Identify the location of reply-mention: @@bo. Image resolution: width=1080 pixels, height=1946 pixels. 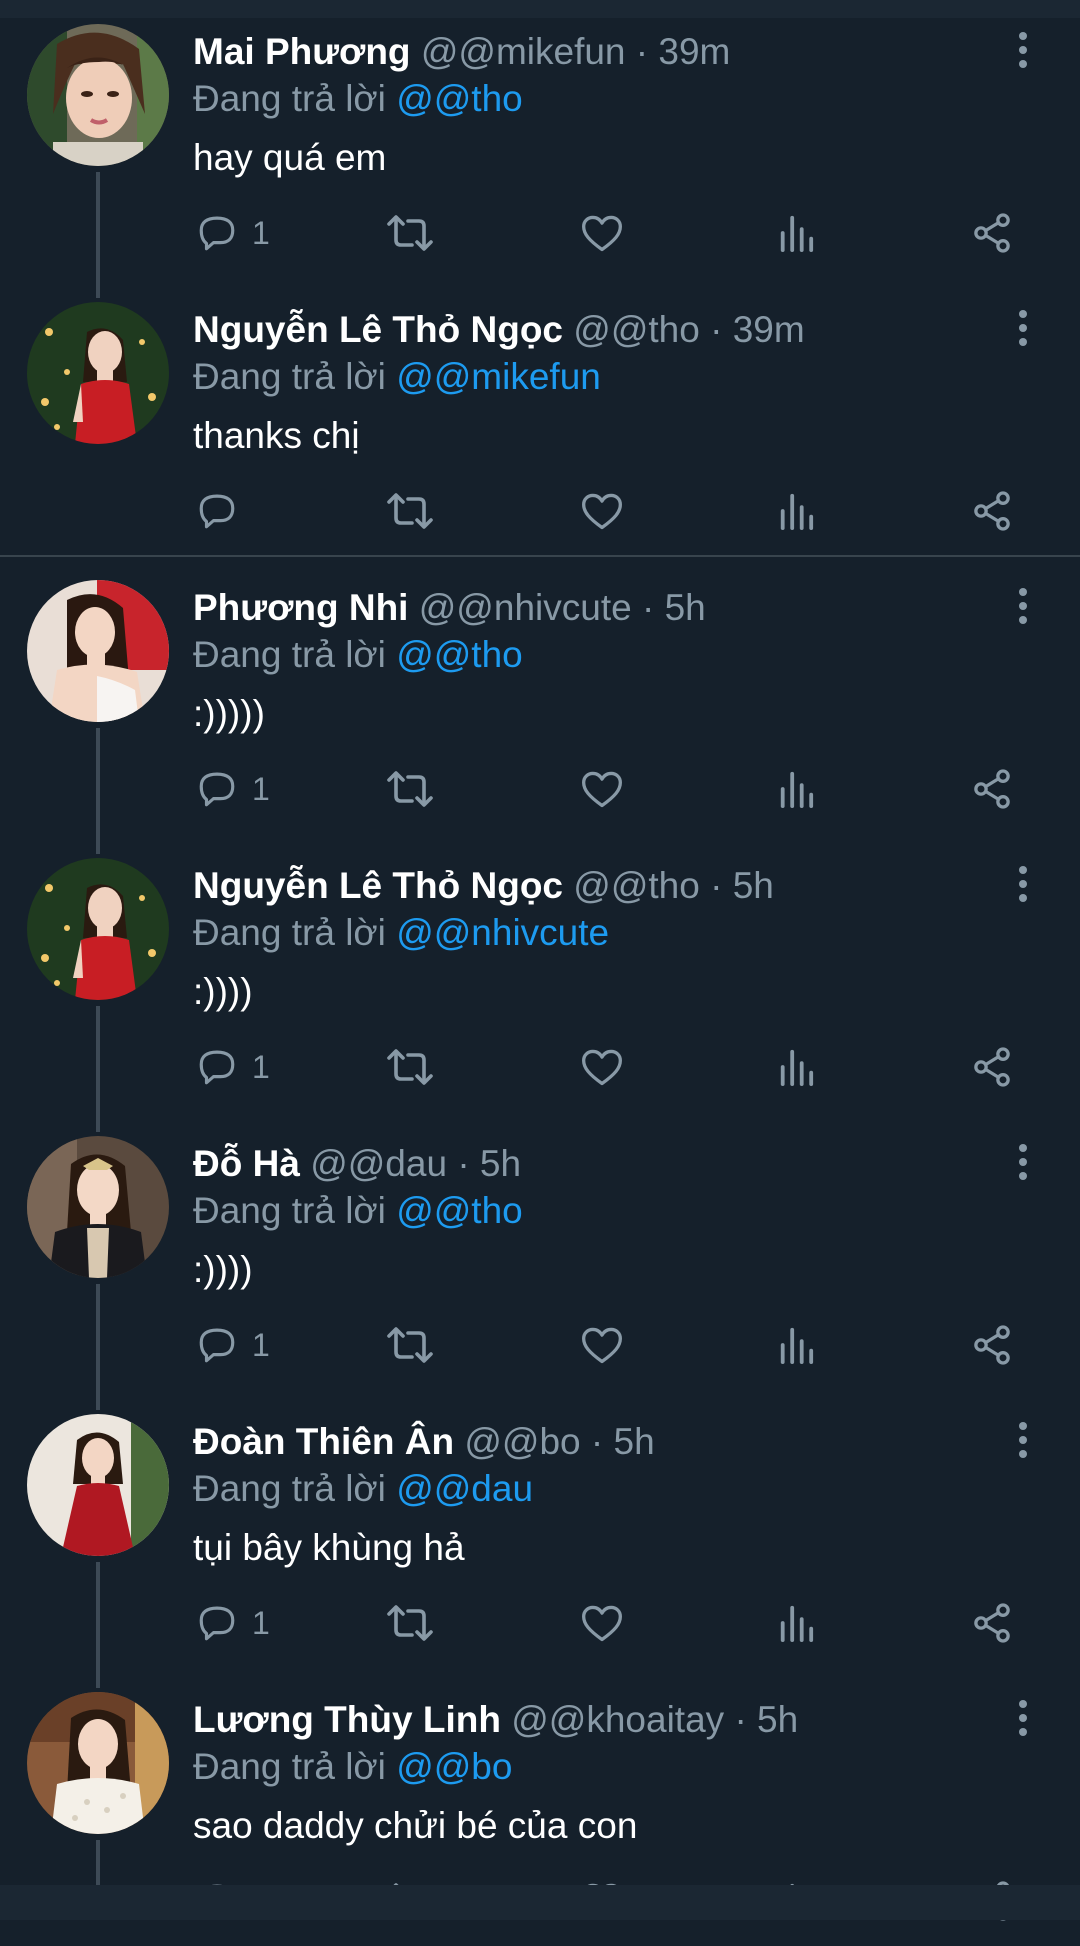
(454, 1766).